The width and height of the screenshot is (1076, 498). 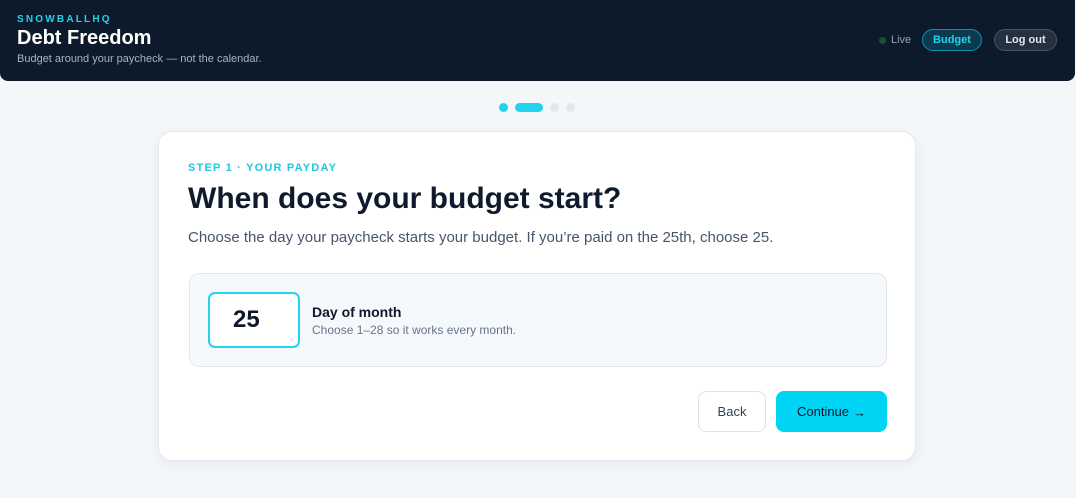 What do you see at coordinates (357, 312) in the screenshot?
I see `field-label: Day of month` at bounding box center [357, 312].